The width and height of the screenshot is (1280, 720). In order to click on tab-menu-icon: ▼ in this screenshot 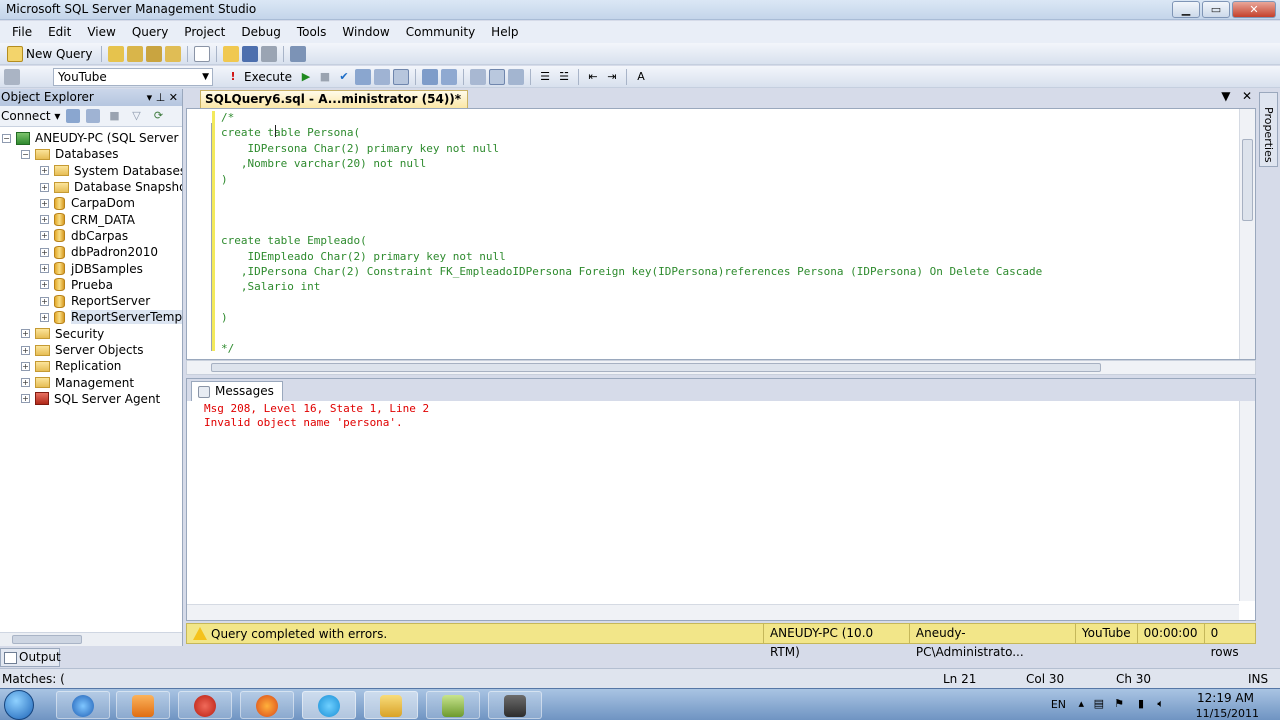, I will do `click(1225, 96)`.